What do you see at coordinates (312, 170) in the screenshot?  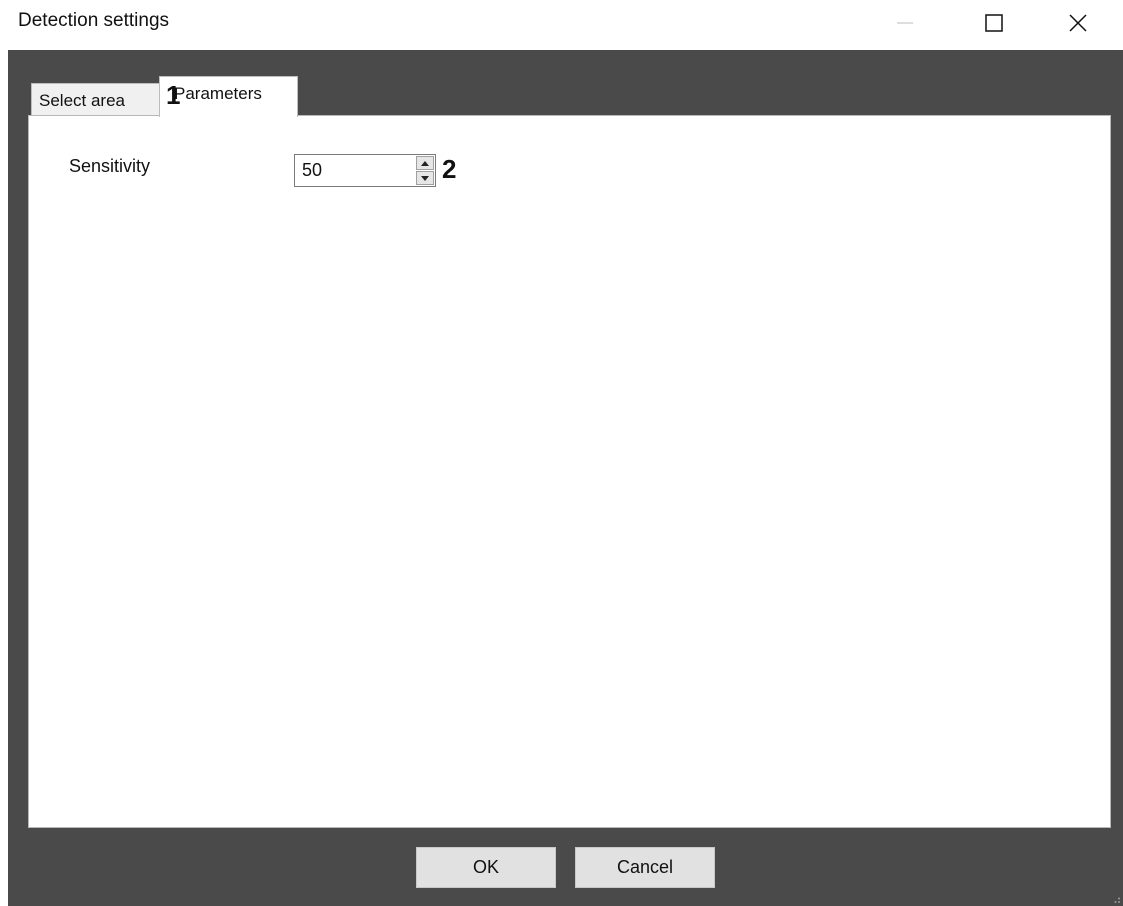 I see `sensitivity-value: 50` at bounding box center [312, 170].